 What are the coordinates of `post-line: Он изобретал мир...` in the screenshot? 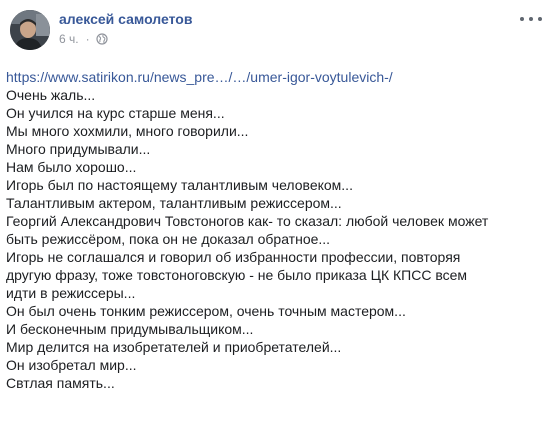 It's located at (71, 365).